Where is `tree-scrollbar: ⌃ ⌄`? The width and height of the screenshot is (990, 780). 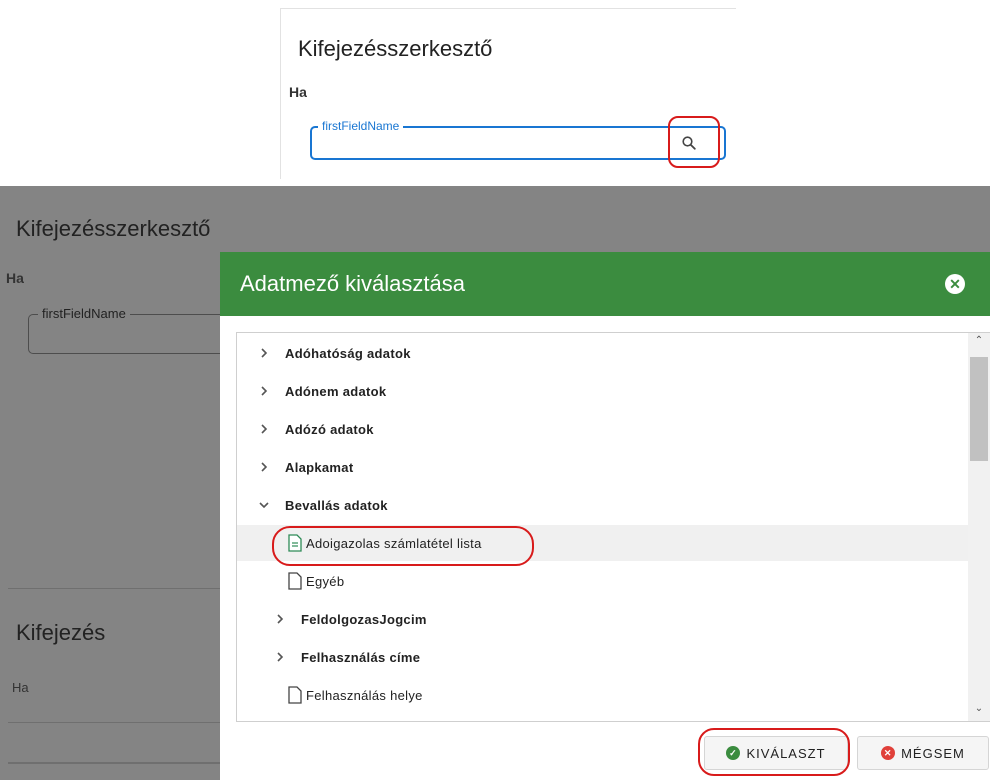
tree-scrollbar: ⌃ ⌄ is located at coordinates (979, 527).